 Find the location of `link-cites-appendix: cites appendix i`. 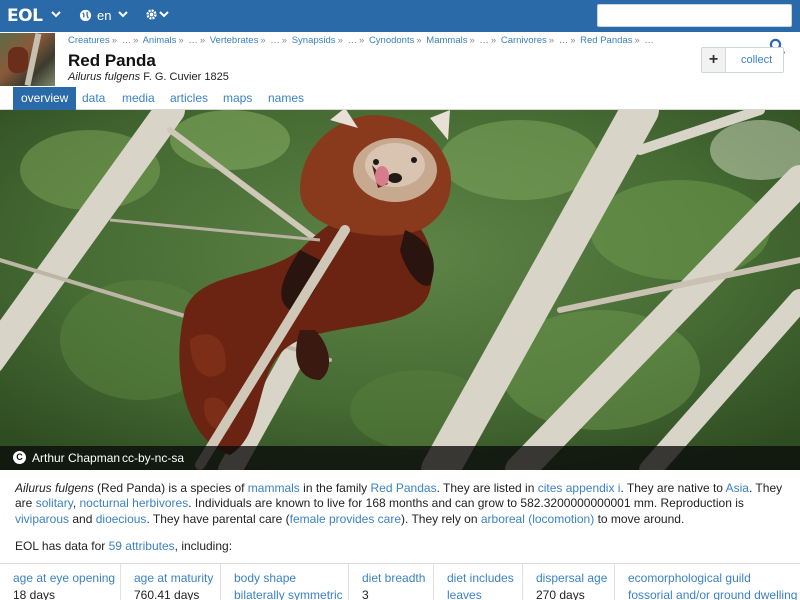

link-cites-appendix: cites appendix i is located at coordinates (579, 488).